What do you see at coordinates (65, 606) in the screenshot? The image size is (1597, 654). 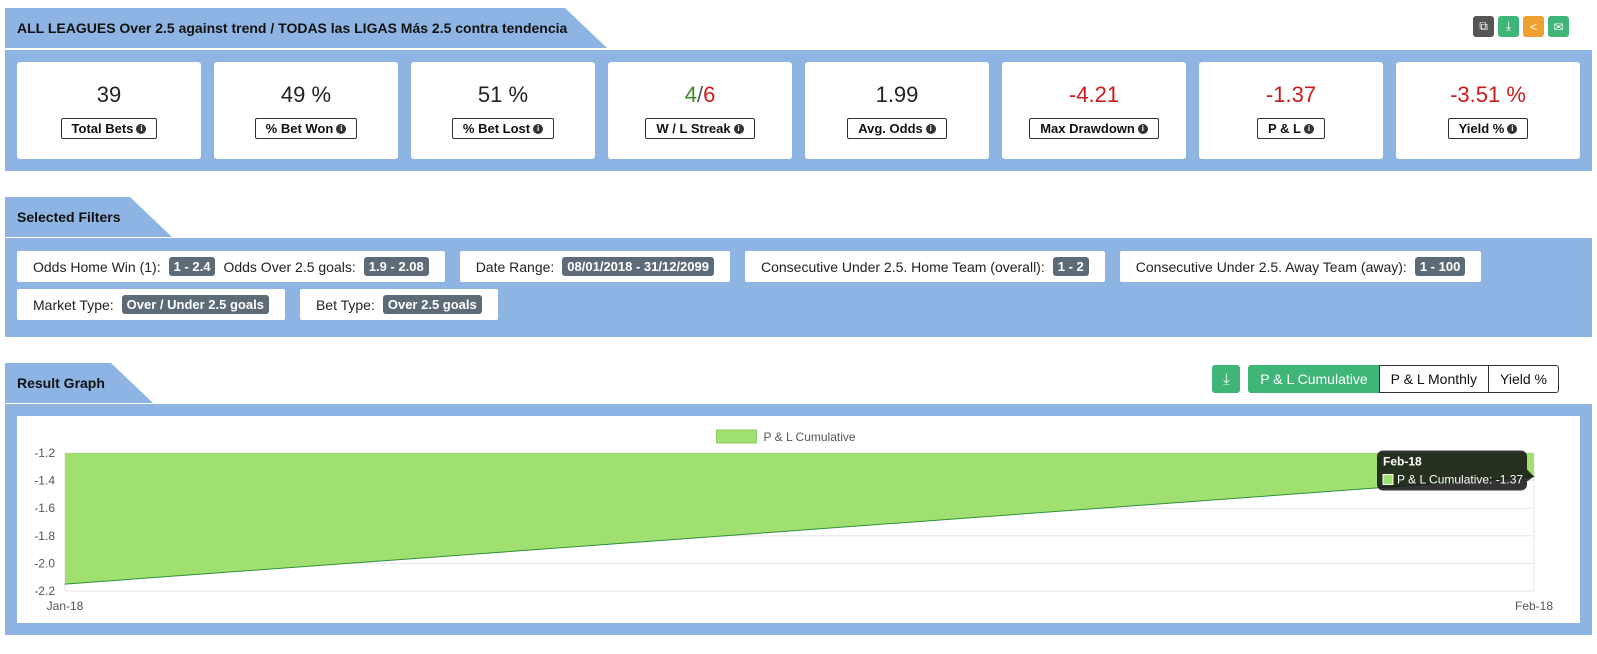 I see `x-tick-label: Jan-18` at bounding box center [65, 606].